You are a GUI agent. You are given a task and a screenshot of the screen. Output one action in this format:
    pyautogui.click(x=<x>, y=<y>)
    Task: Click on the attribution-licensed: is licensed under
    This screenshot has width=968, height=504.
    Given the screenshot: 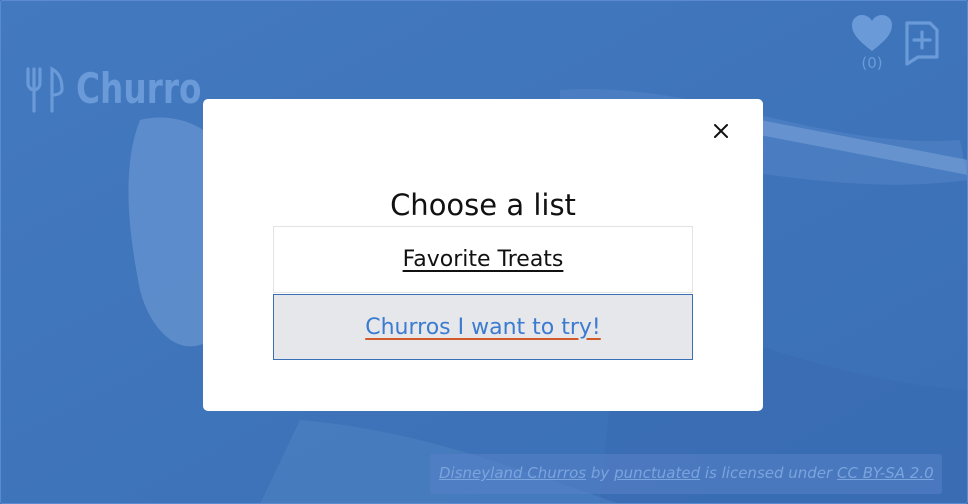 What is the action you would take?
    pyautogui.click(x=768, y=473)
    